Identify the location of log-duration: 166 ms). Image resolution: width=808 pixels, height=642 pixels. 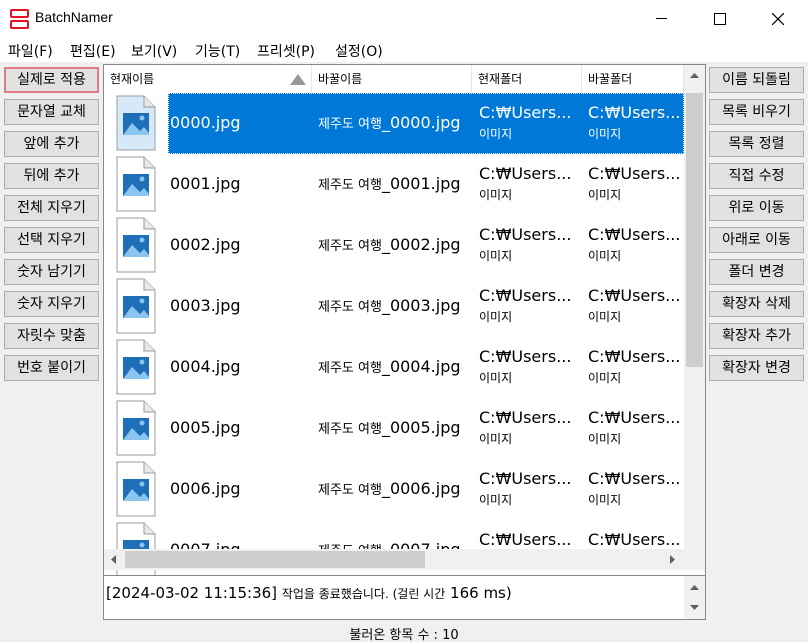
(481, 593).